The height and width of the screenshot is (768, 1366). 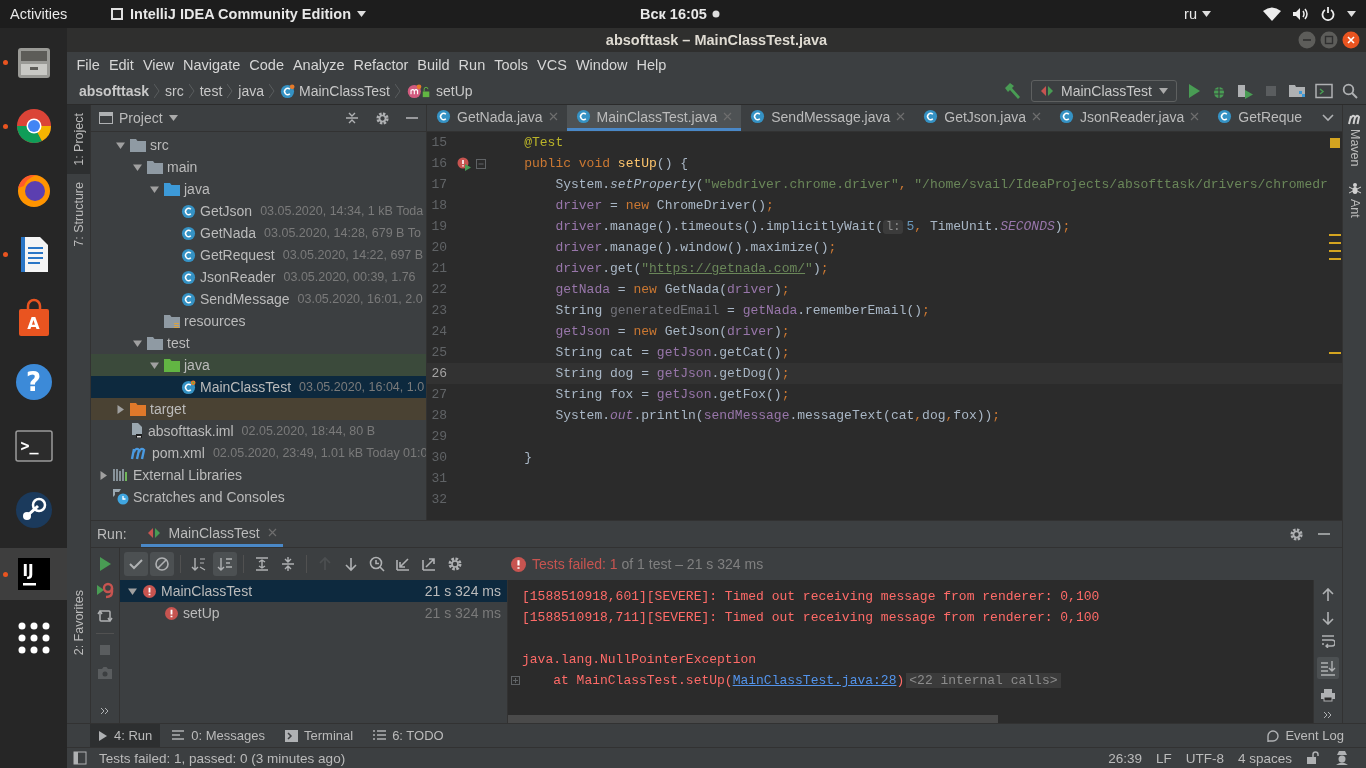 I want to click on breadcrumb: setUp, so click(x=439, y=91).